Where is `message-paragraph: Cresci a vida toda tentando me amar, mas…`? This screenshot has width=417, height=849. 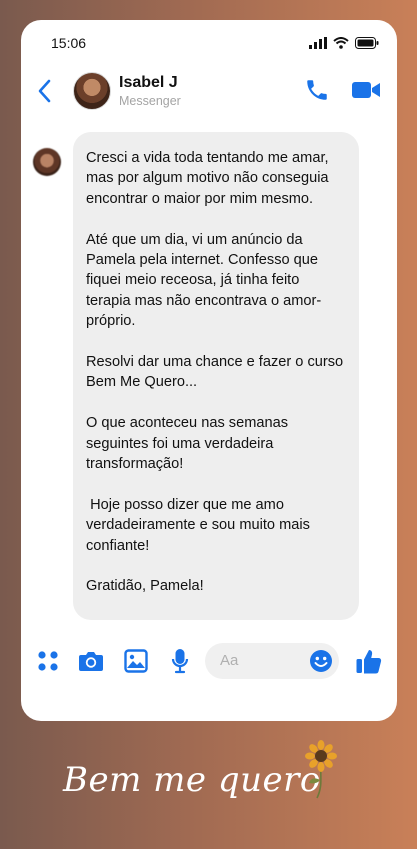 message-paragraph: Cresci a vida toda tentando me amar, mas… is located at coordinates (209, 178).